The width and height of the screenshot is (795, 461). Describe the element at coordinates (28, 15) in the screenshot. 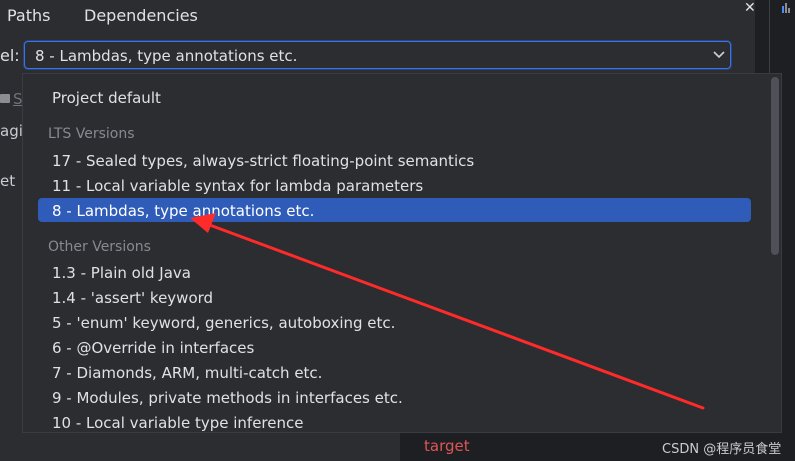

I see `tab-paths: Paths` at that location.